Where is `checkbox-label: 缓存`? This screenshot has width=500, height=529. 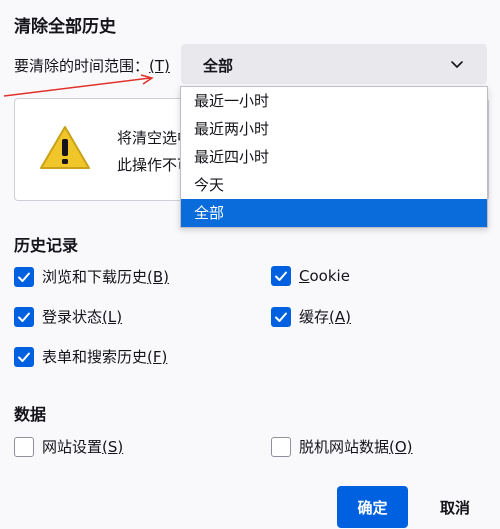 checkbox-label: 缓存 is located at coordinates (314, 317).